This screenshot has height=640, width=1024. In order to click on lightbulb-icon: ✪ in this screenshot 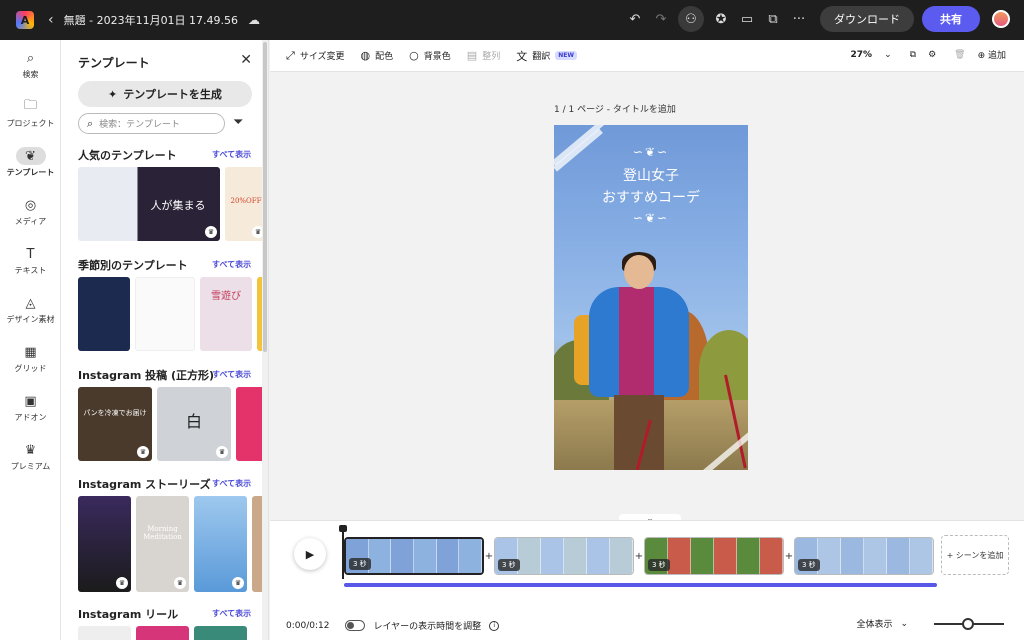, I will do `click(721, 19)`.